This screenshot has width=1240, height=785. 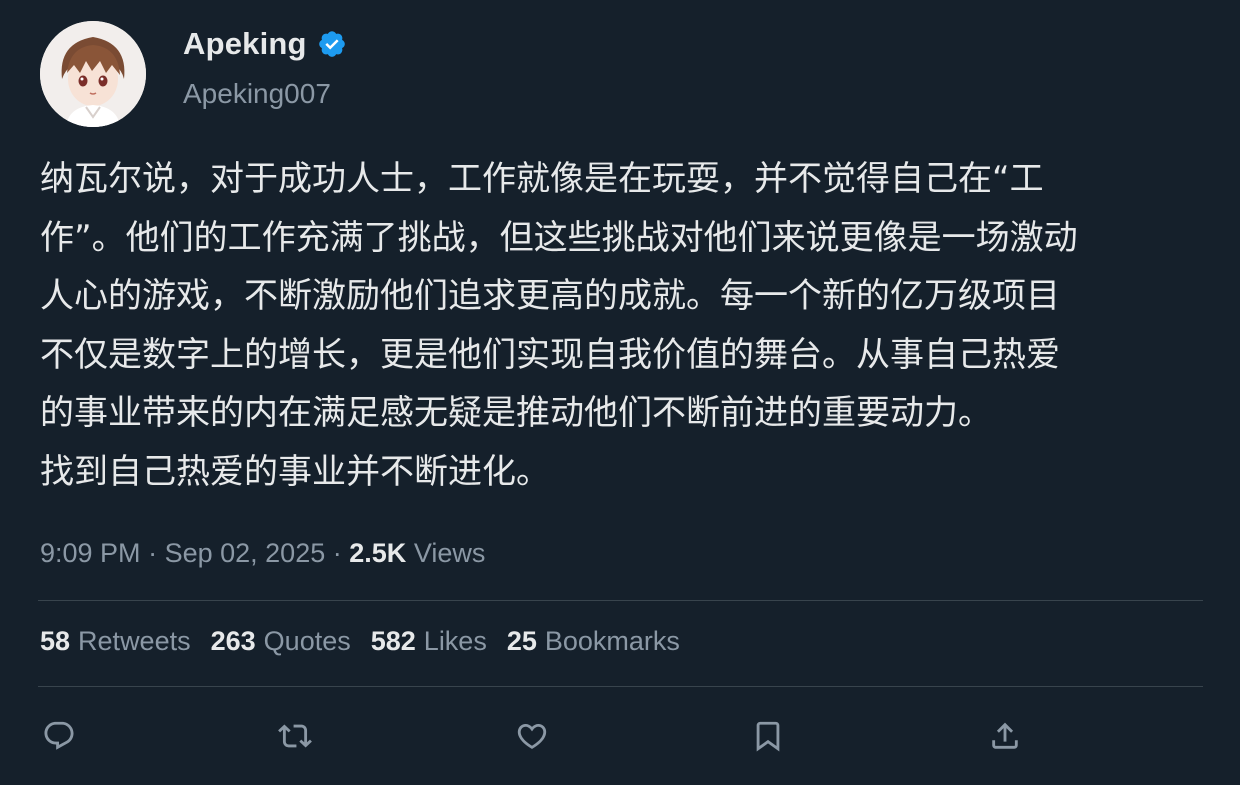 I want to click on like-icon, so click(x=532, y=736).